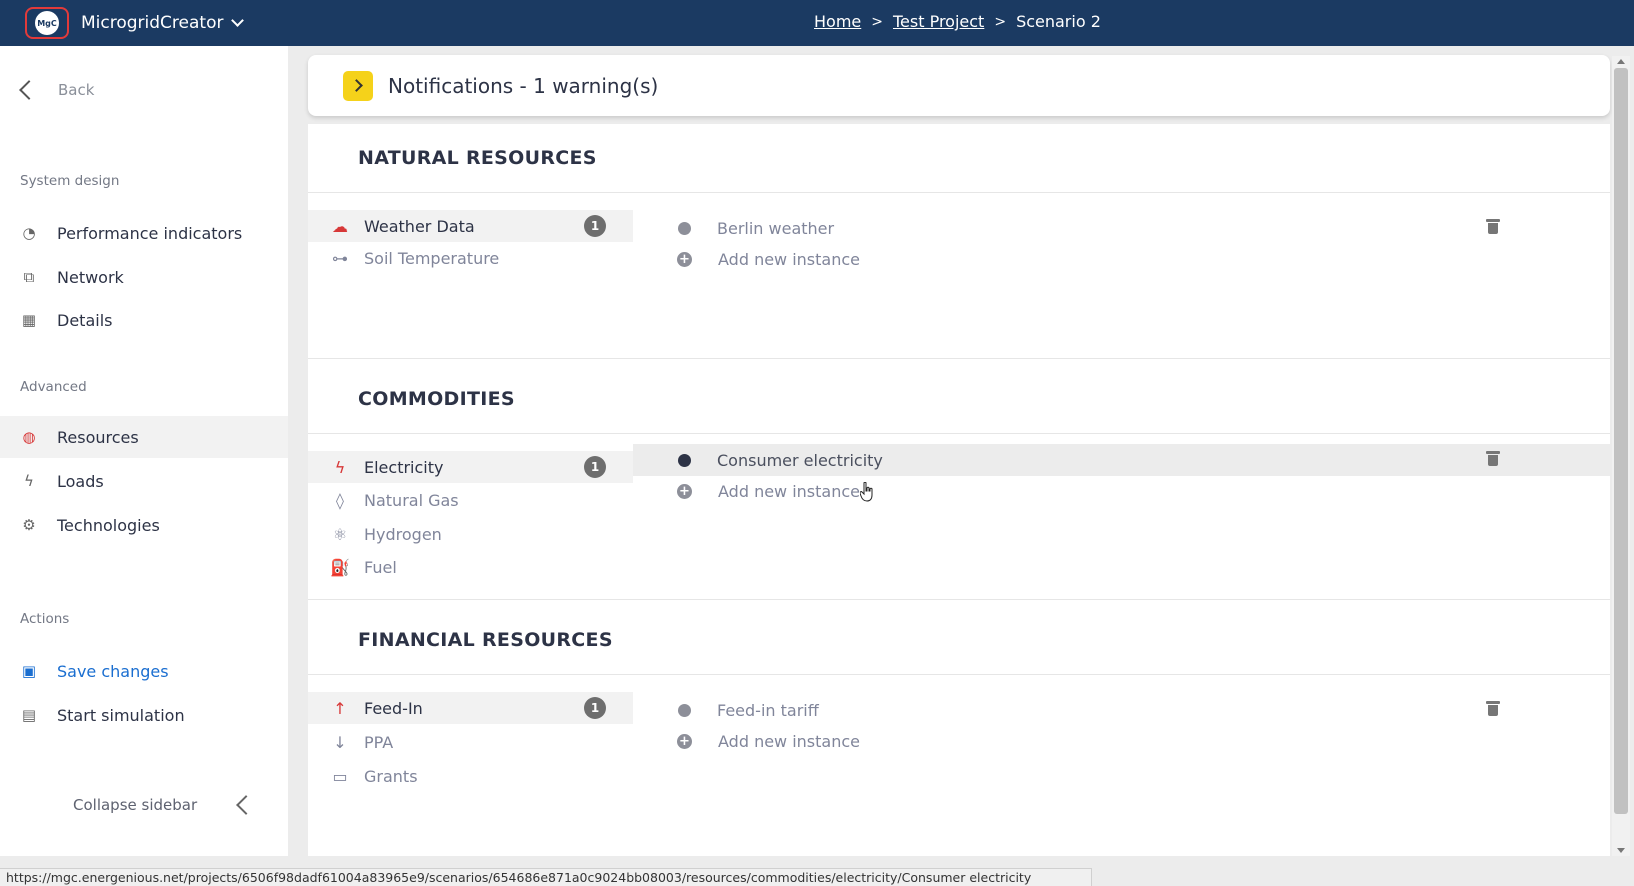 Image resolution: width=1634 pixels, height=886 pixels. Describe the element at coordinates (436, 399) in the screenshot. I see `category-title: COMMODITIES` at that location.